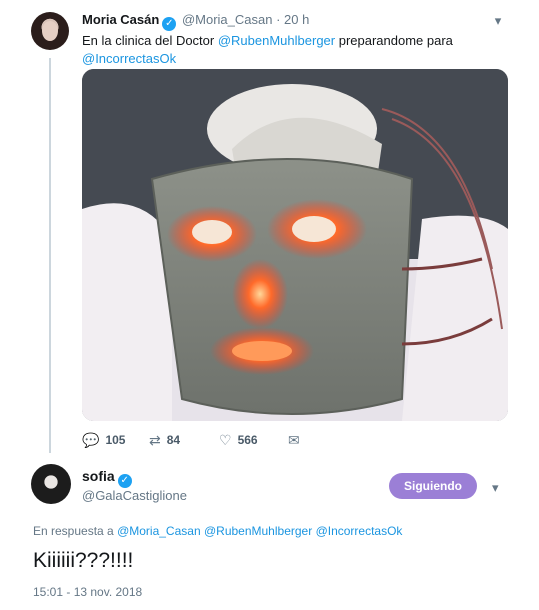 This screenshot has width=539, height=610. What do you see at coordinates (75, 531) in the screenshot?
I see `reply-prefix: En respuesta a` at bounding box center [75, 531].